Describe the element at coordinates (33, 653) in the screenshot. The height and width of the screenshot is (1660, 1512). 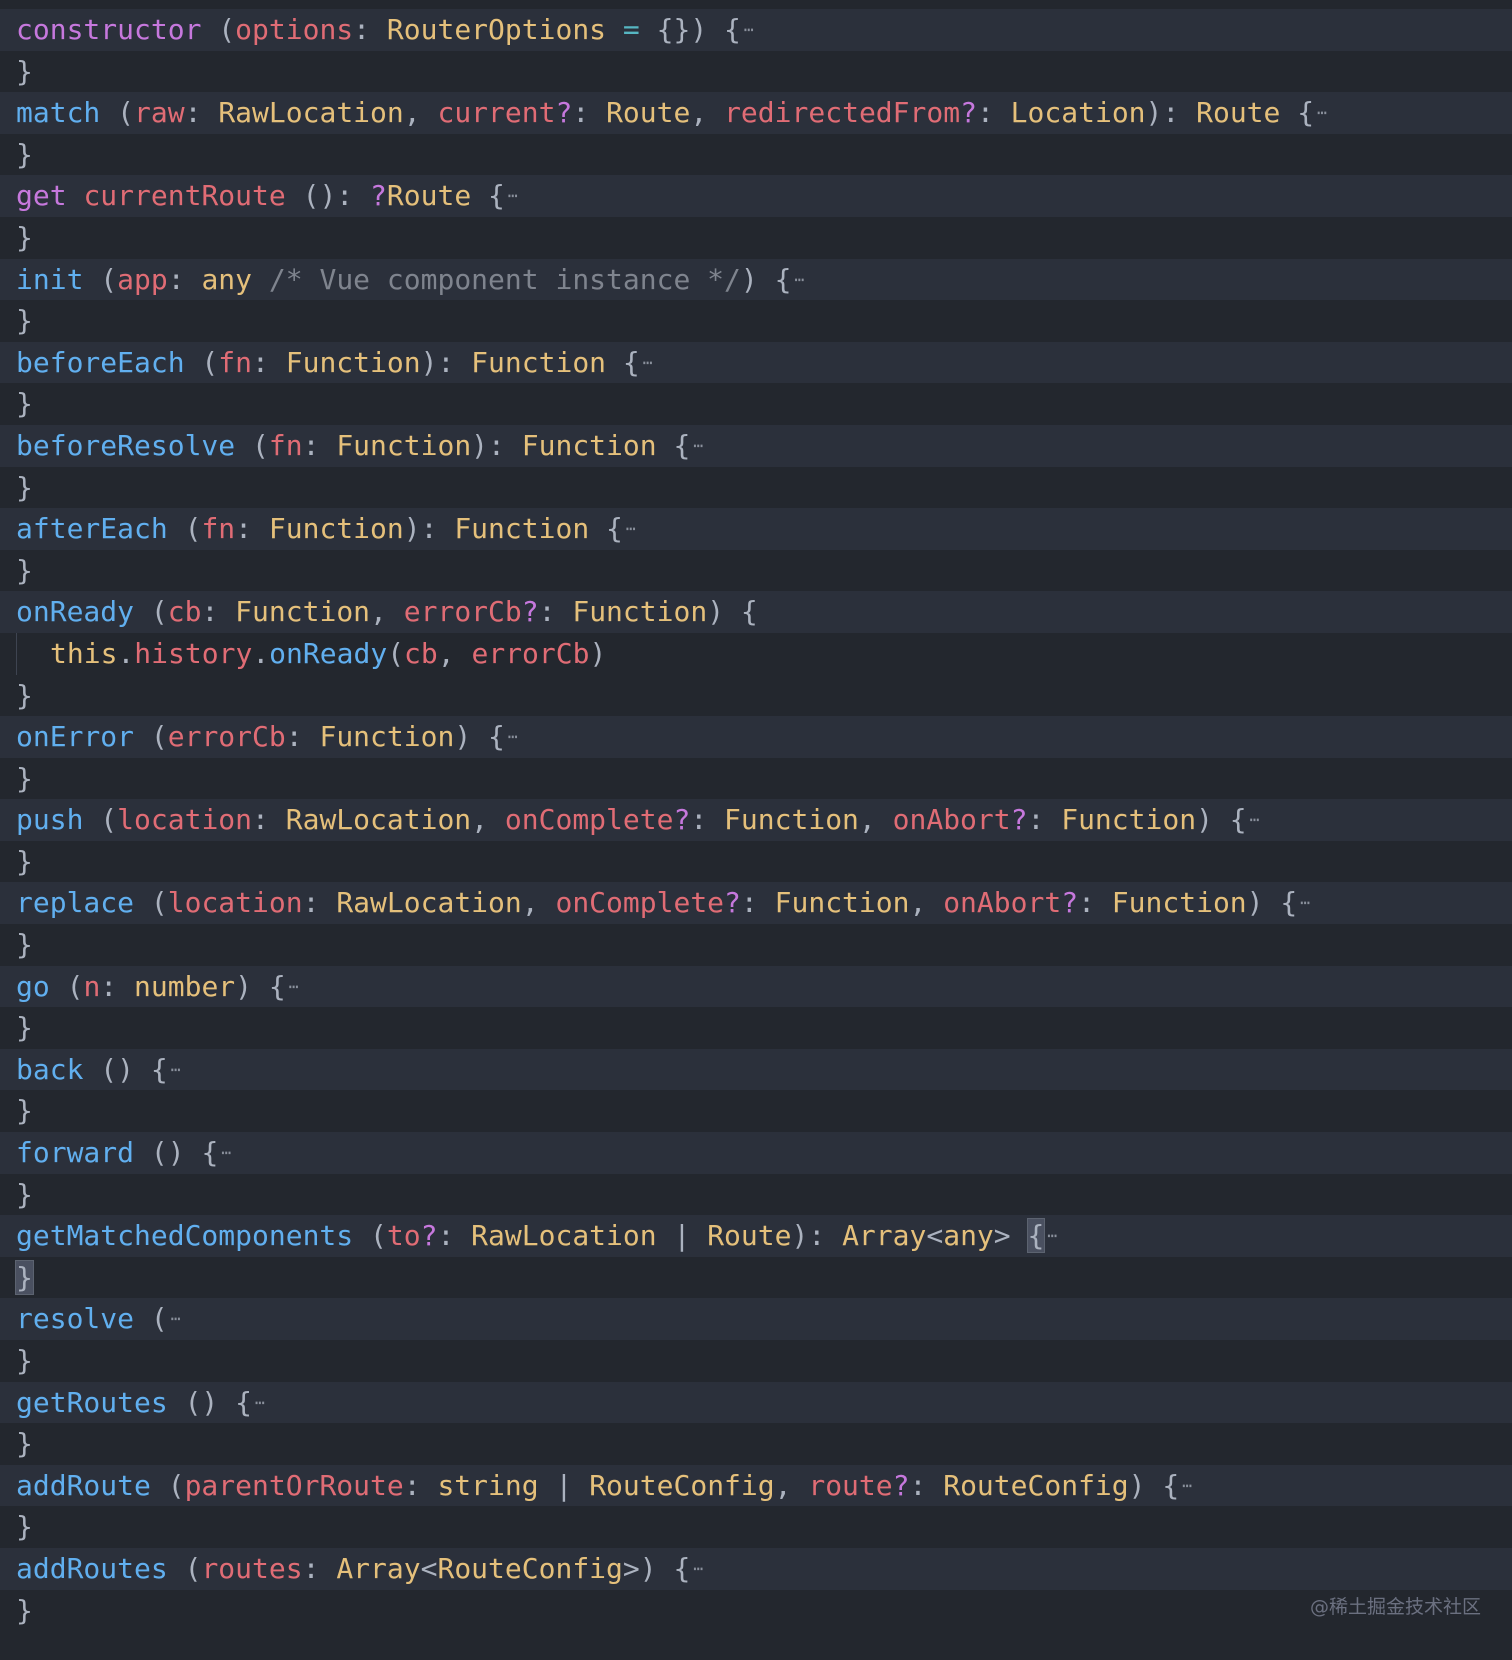
I see `indent-guide` at that location.